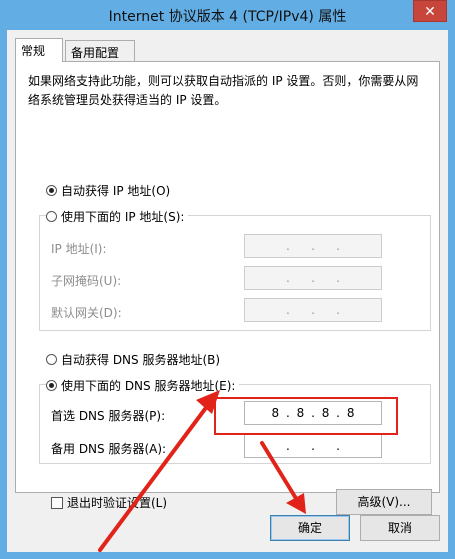  What do you see at coordinates (400, 528) in the screenshot?
I see `cancel-button: 取消` at bounding box center [400, 528].